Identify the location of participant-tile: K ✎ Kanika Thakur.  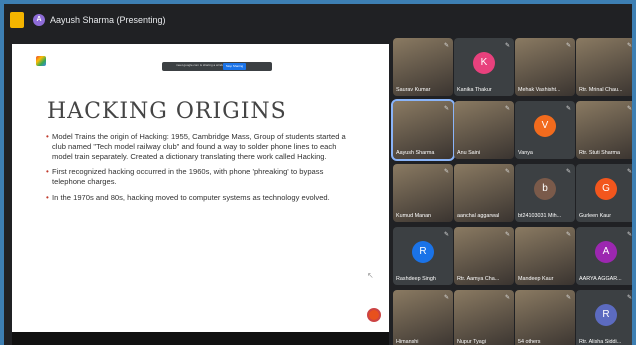
(484, 67).